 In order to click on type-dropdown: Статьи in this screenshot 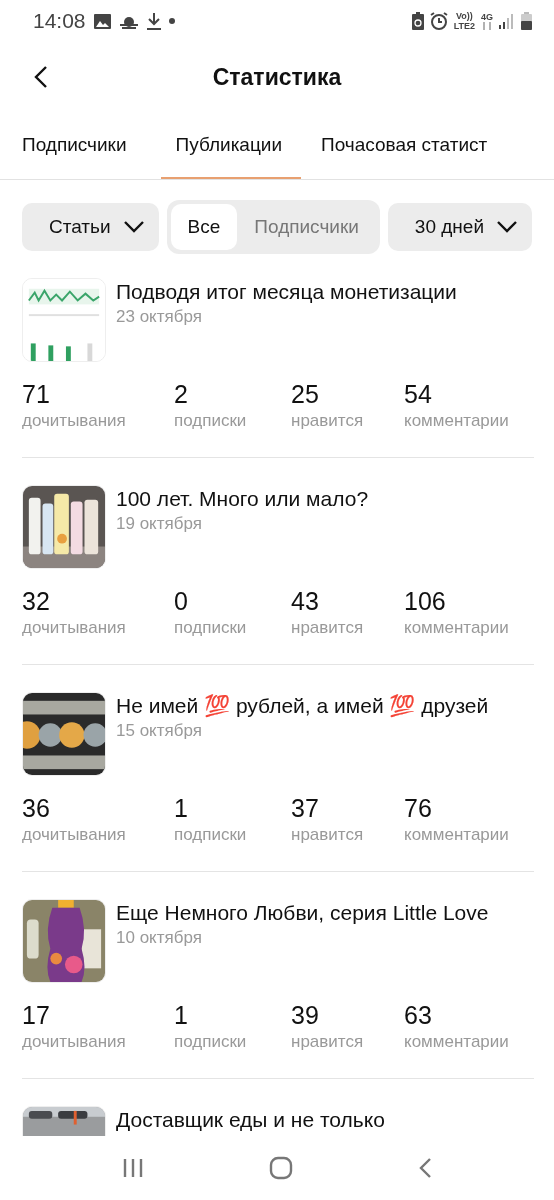, I will do `click(90, 227)`.